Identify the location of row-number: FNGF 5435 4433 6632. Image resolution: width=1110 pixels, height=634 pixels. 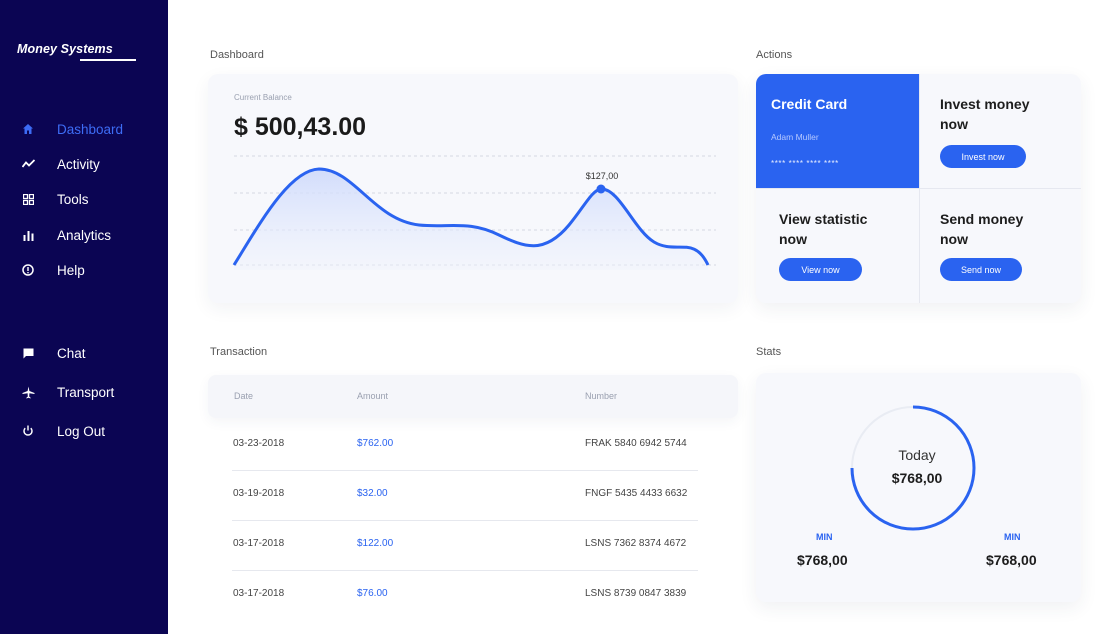
(636, 493).